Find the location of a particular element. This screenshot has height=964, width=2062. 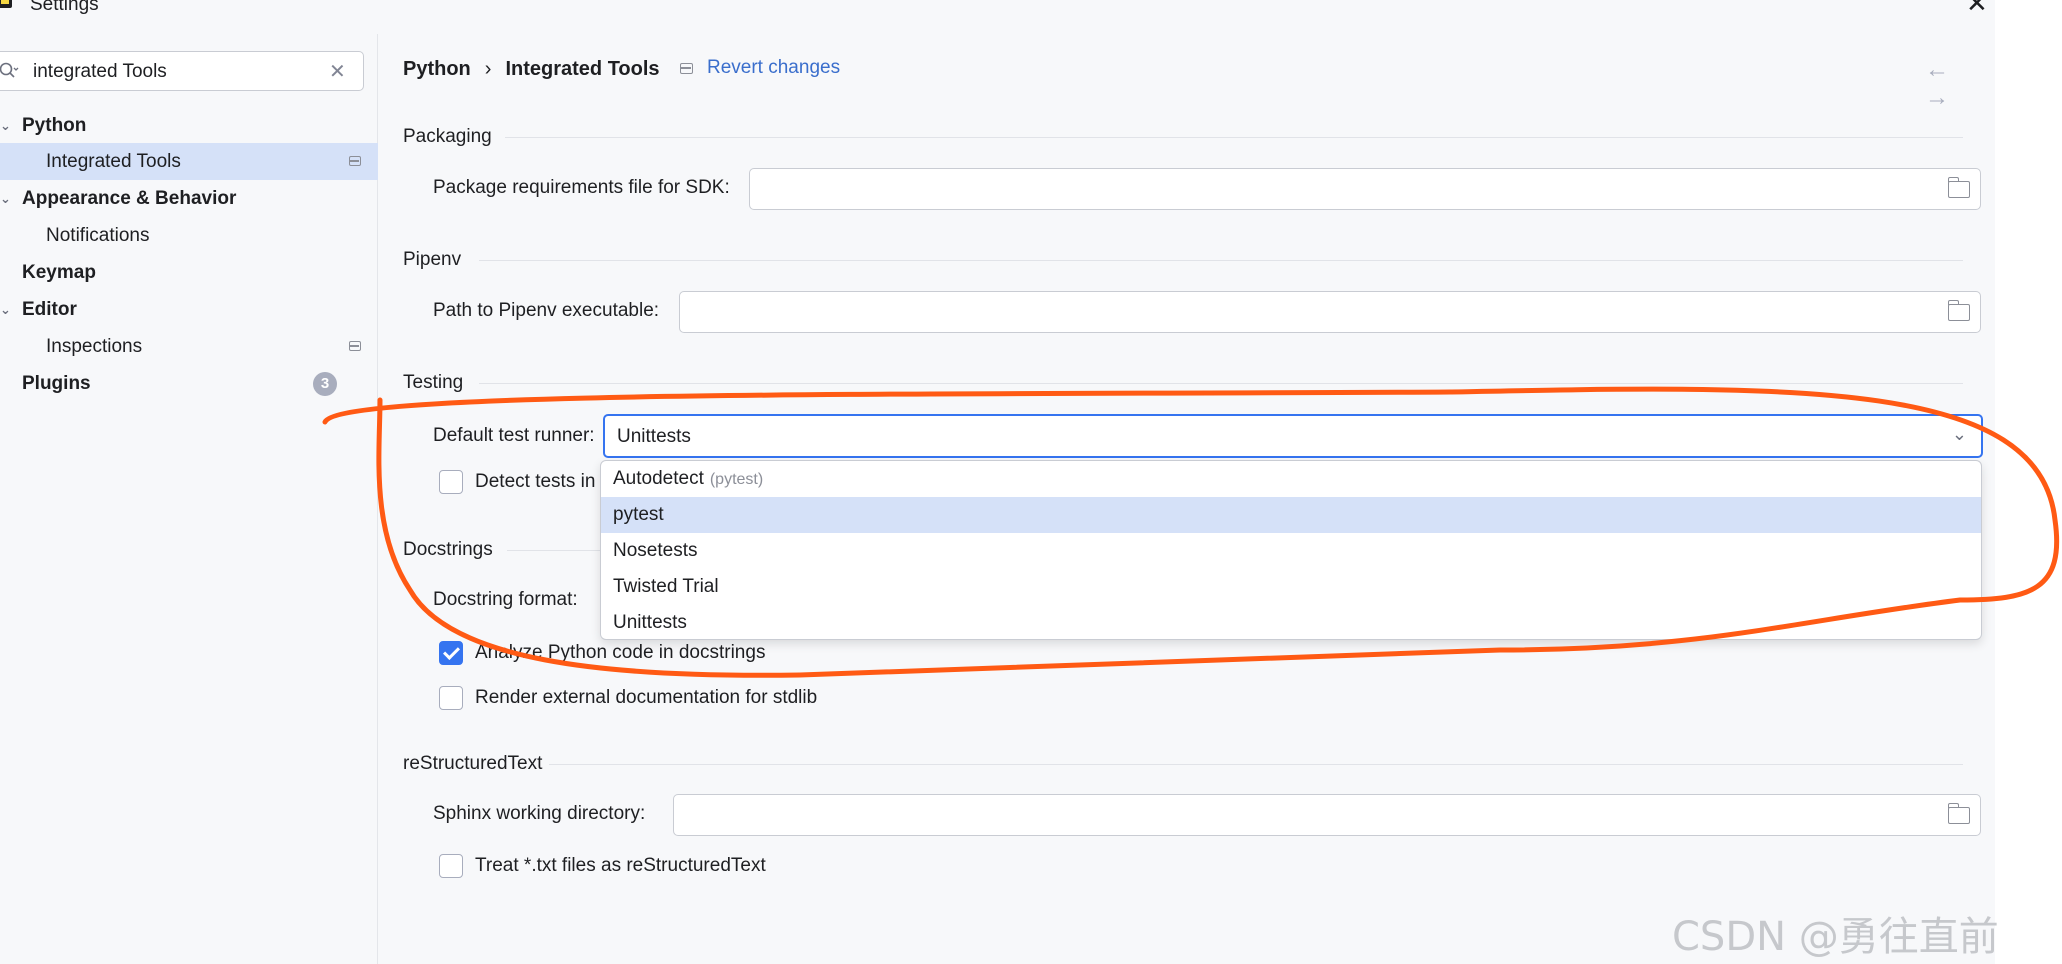

search-value: integrated Tools is located at coordinates (100, 71).